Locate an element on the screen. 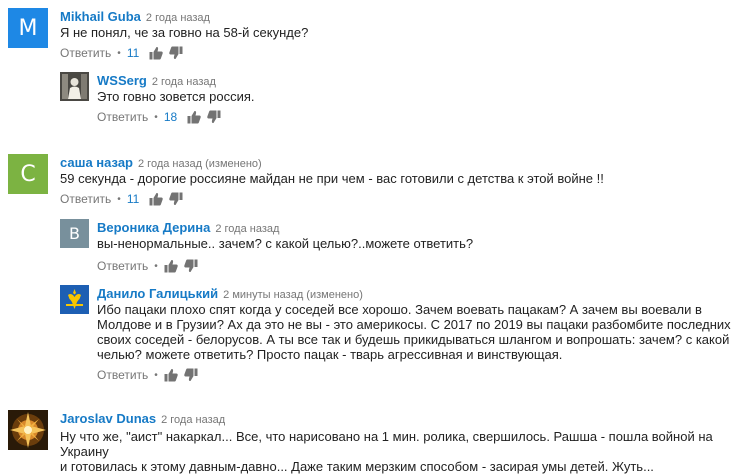 This screenshot has height=474, width=756. comment-header: Вероника Дерина 2 года назад is located at coordinates (188, 228).